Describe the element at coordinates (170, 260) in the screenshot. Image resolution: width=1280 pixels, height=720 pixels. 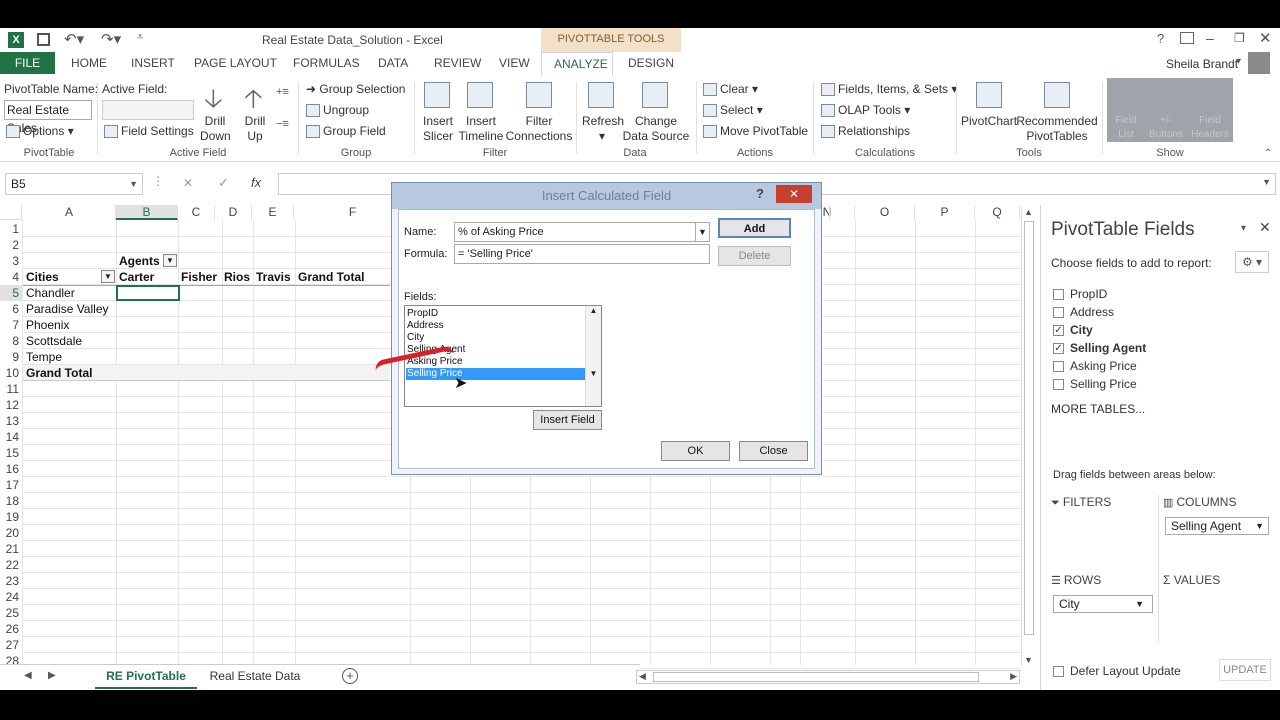
I see `agents-filter-dropdown-icon: ▼` at that location.